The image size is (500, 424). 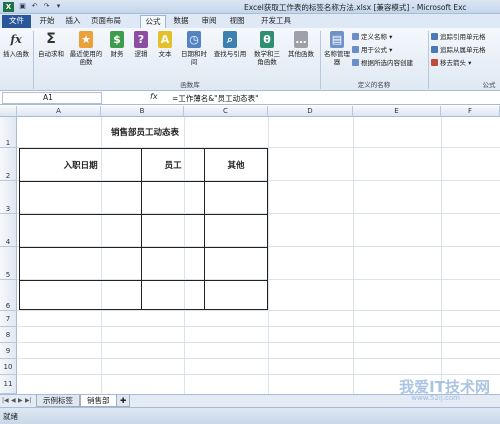 What do you see at coordinates (209, 21) in the screenshot?
I see `tab-review: 审阅` at bounding box center [209, 21].